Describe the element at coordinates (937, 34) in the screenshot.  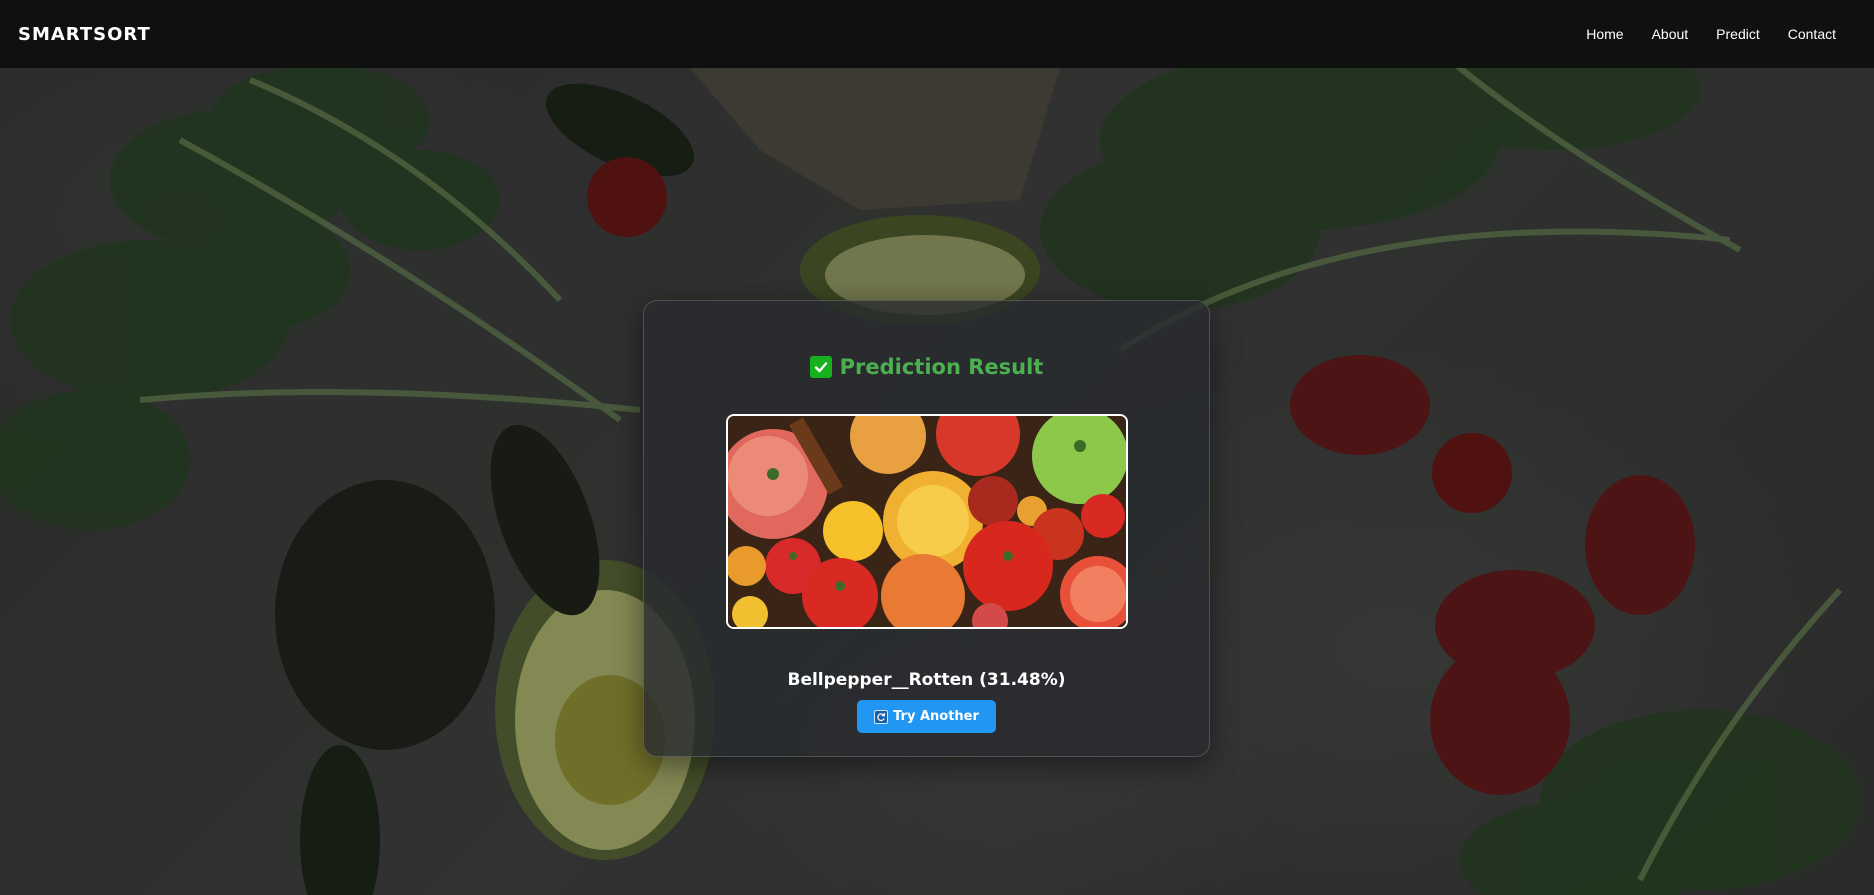
I see `navbar: SMARTSORT Home About Predict Contact` at that location.